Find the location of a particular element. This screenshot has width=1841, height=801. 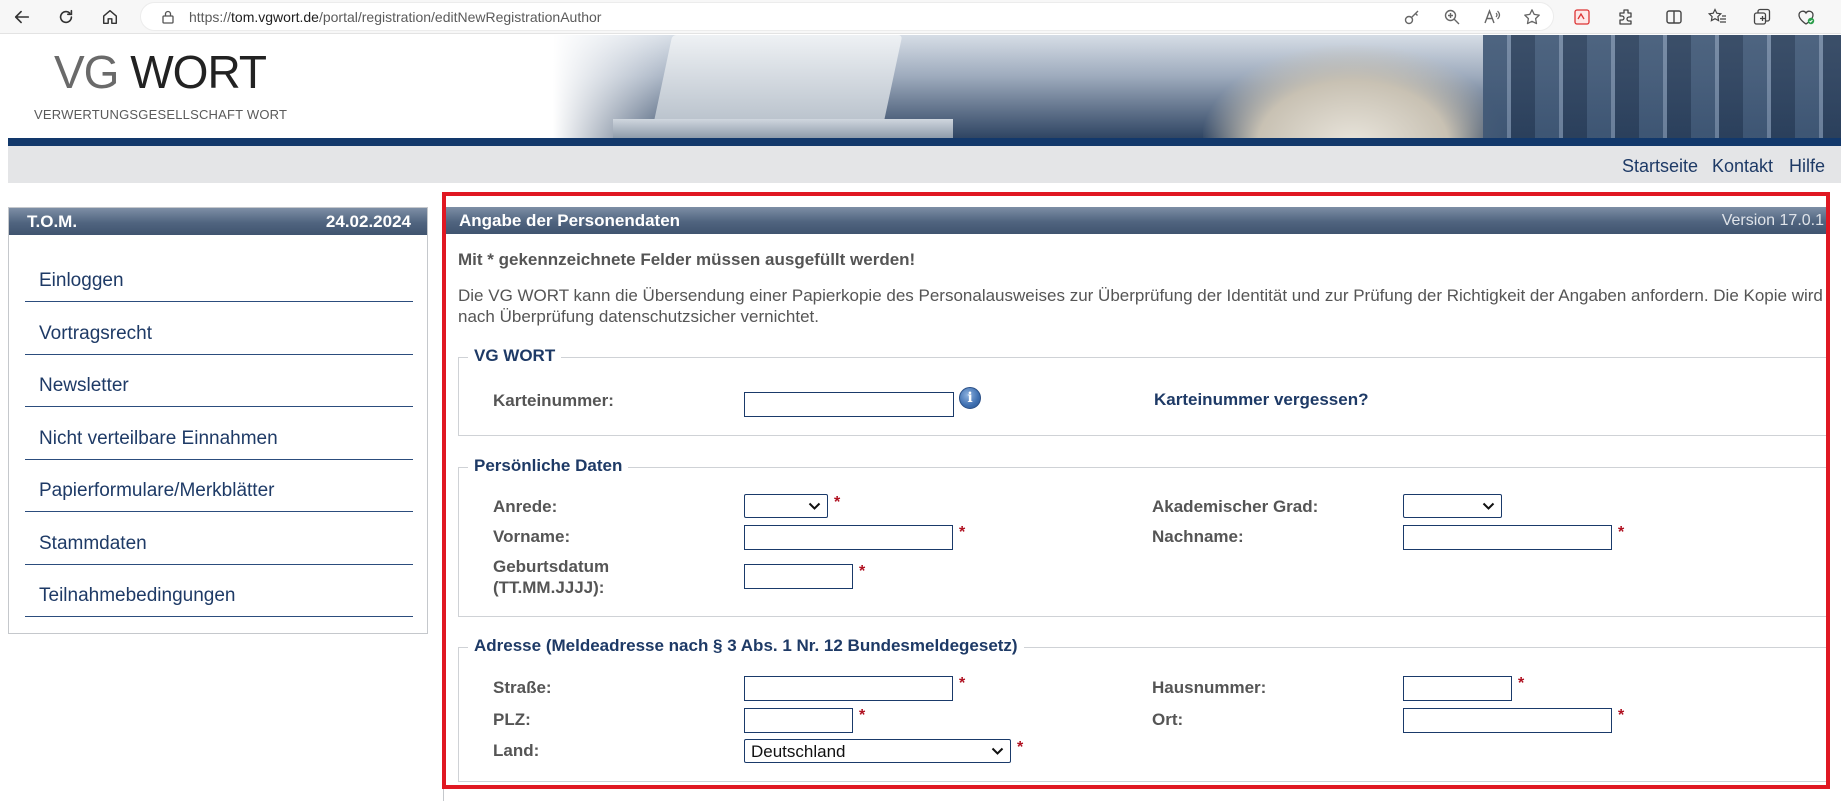

fieldset-vg-wort: VG WORT is located at coordinates (1142, 391).